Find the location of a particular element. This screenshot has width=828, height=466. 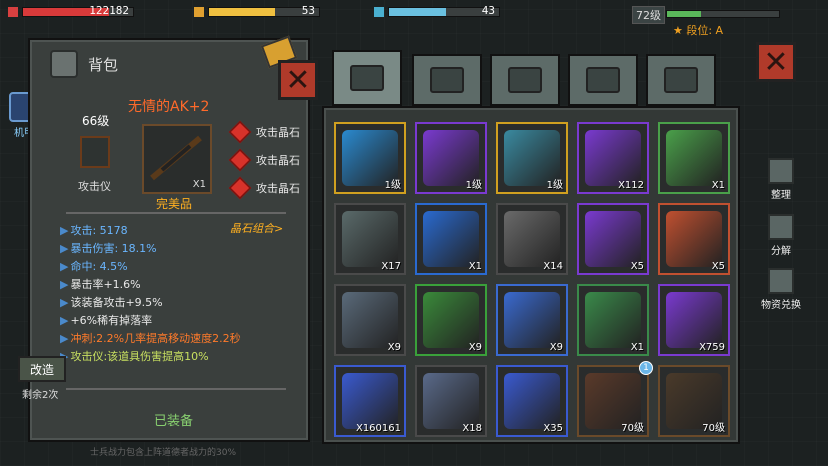

inventory-slot: X112 is located at coordinates (613, 158).